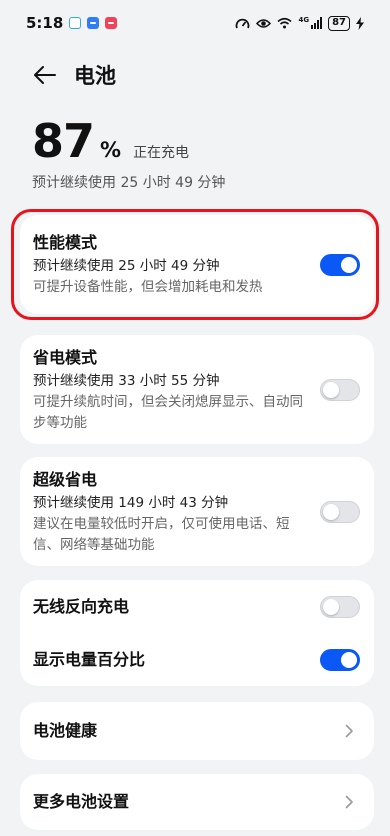 This screenshot has width=390, height=836. What do you see at coordinates (131, 502) in the screenshot?
I see `super-power-saving-remaining: 预计继续使用 149 小时 43 分钟` at bounding box center [131, 502].